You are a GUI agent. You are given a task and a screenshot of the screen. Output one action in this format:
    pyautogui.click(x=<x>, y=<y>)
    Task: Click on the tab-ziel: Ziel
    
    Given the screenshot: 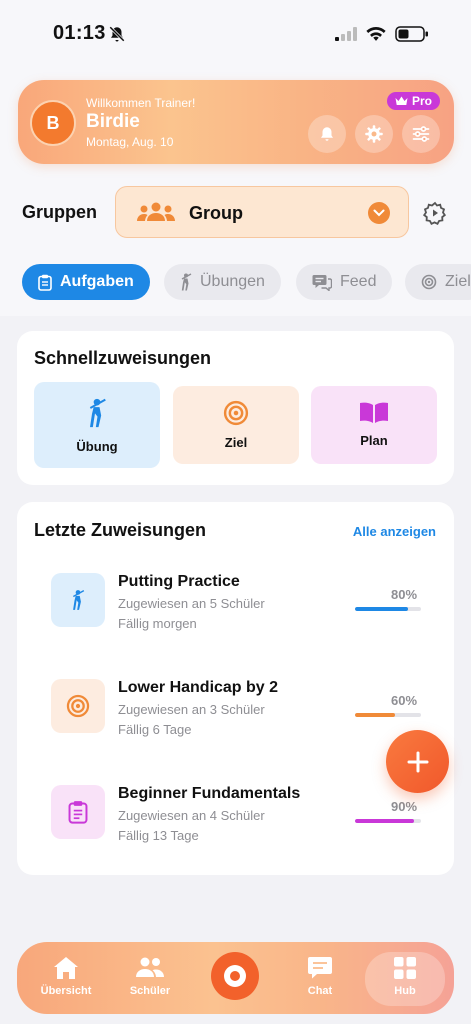 What is the action you would take?
    pyautogui.click(x=438, y=282)
    